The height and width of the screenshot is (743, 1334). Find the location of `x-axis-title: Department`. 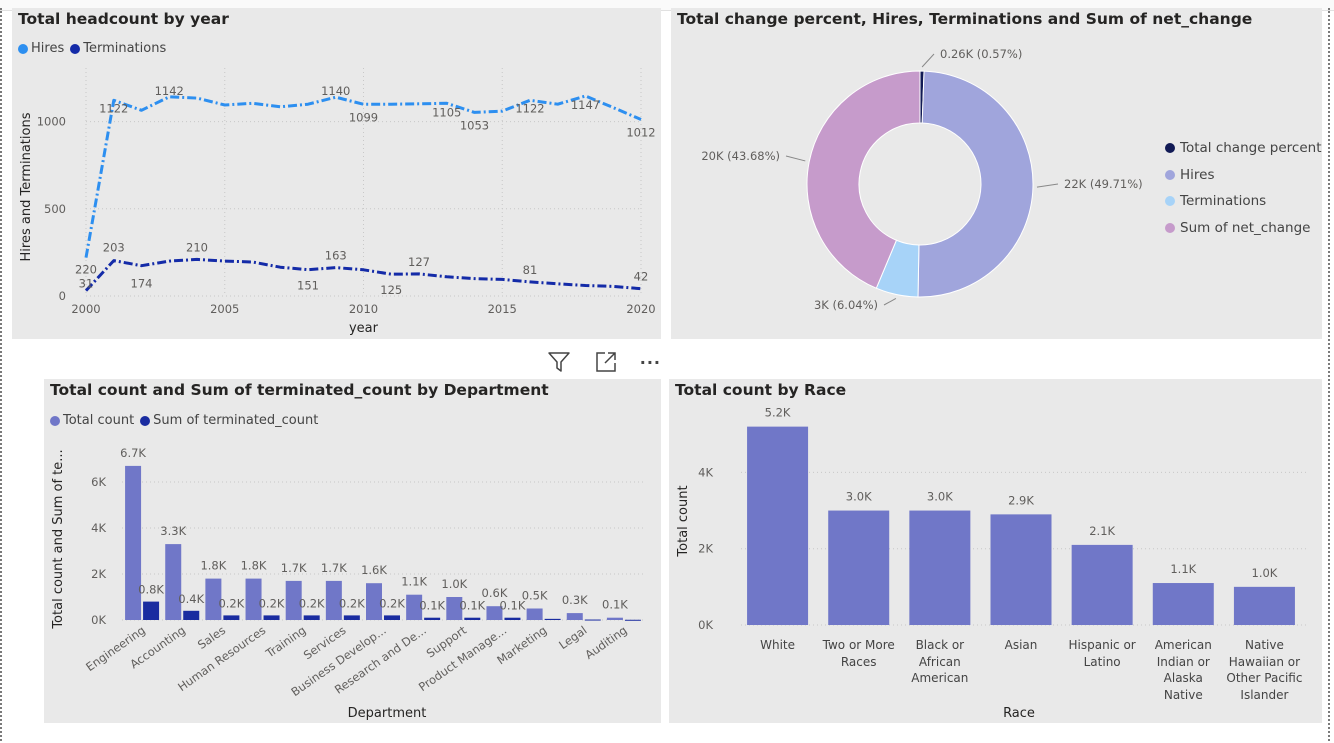

x-axis-title: Department is located at coordinates (387, 713).